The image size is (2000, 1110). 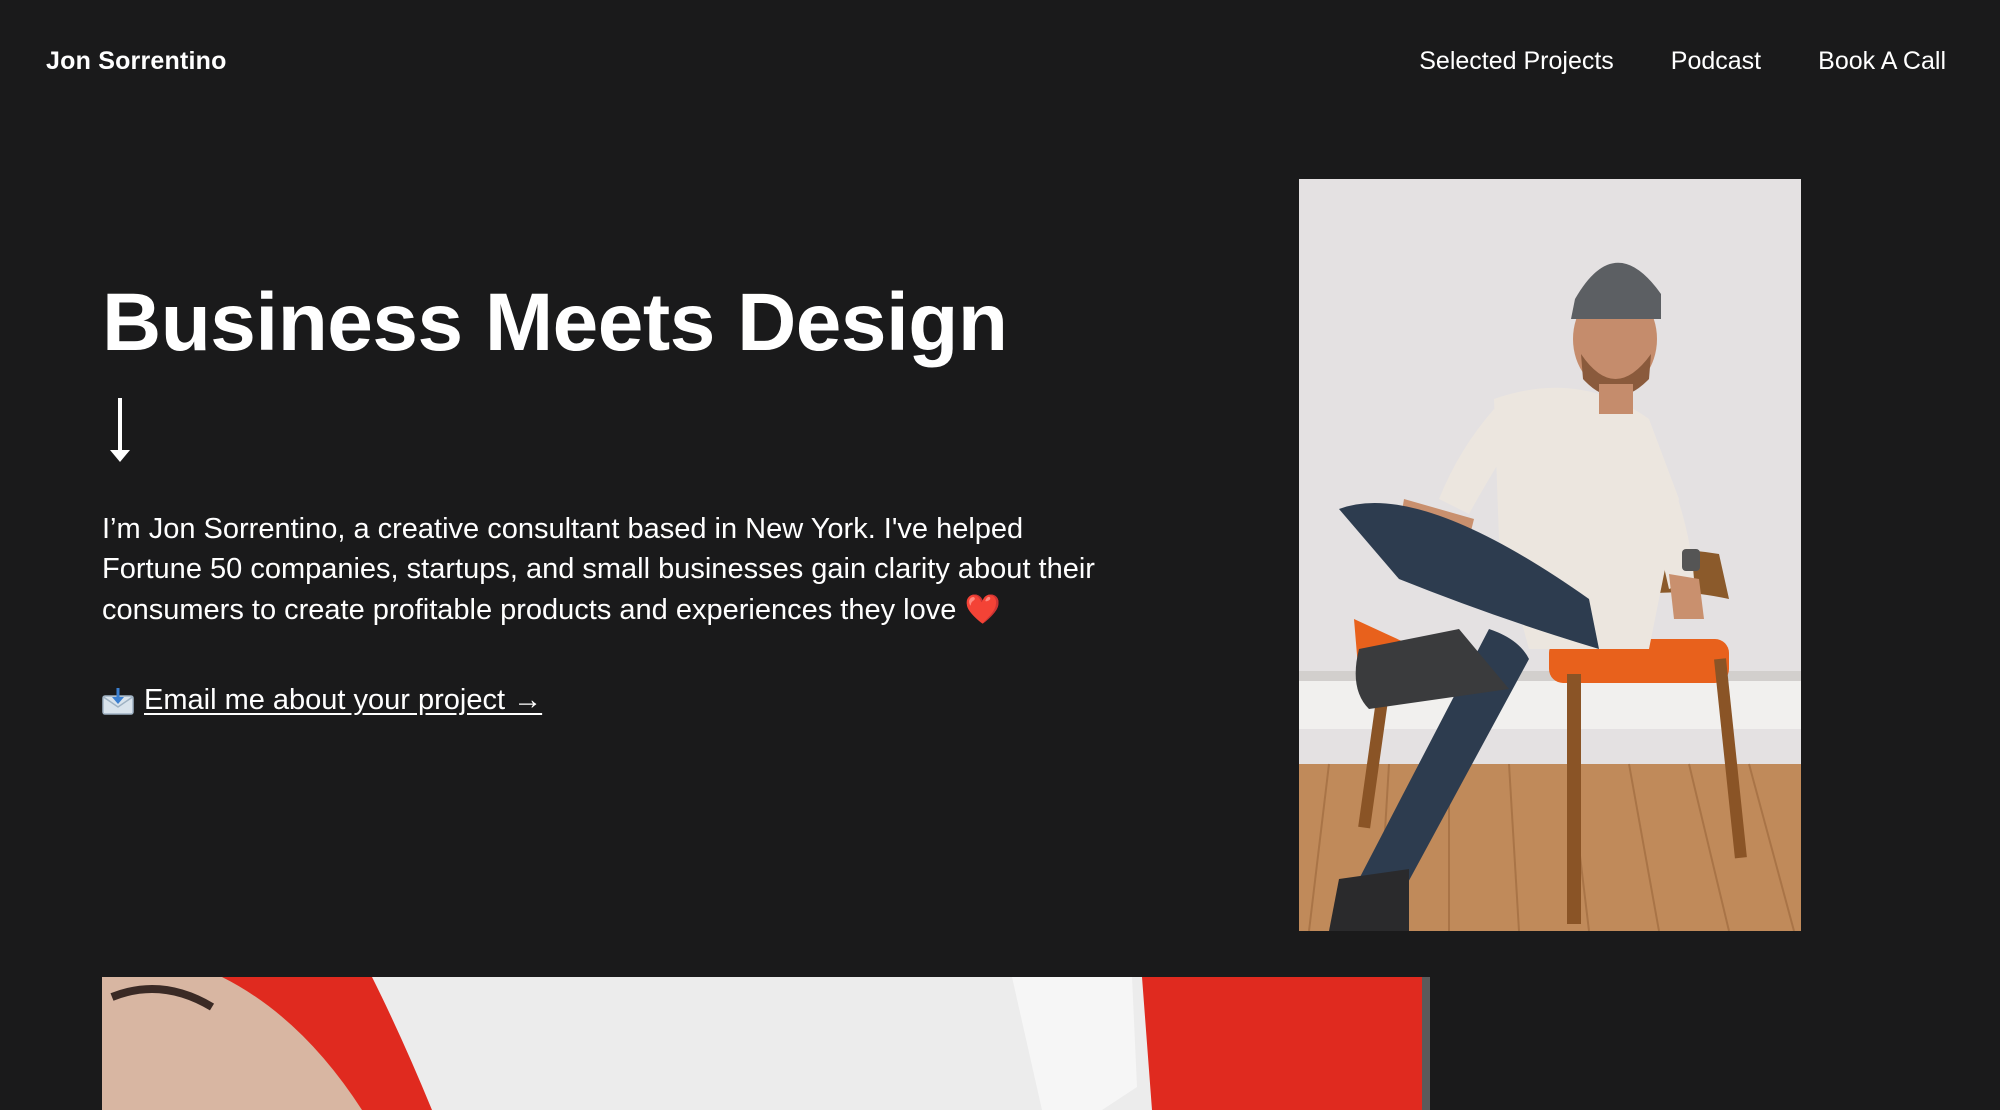 What do you see at coordinates (136, 61) in the screenshot?
I see `brand-logo-link: Jon Sorrentino` at bounding box center [136, 61].